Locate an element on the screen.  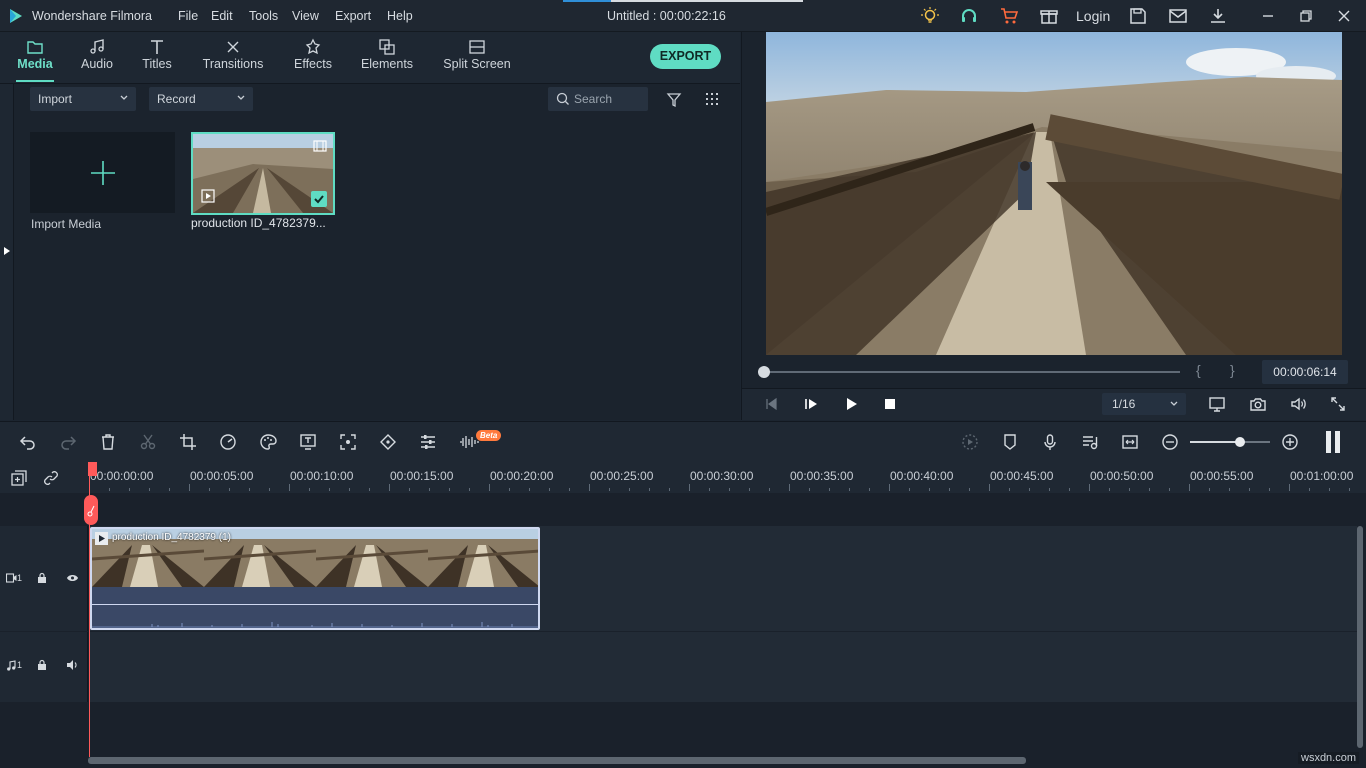
tab-split-screen: Split Screen is located at coordinates (477, 58).